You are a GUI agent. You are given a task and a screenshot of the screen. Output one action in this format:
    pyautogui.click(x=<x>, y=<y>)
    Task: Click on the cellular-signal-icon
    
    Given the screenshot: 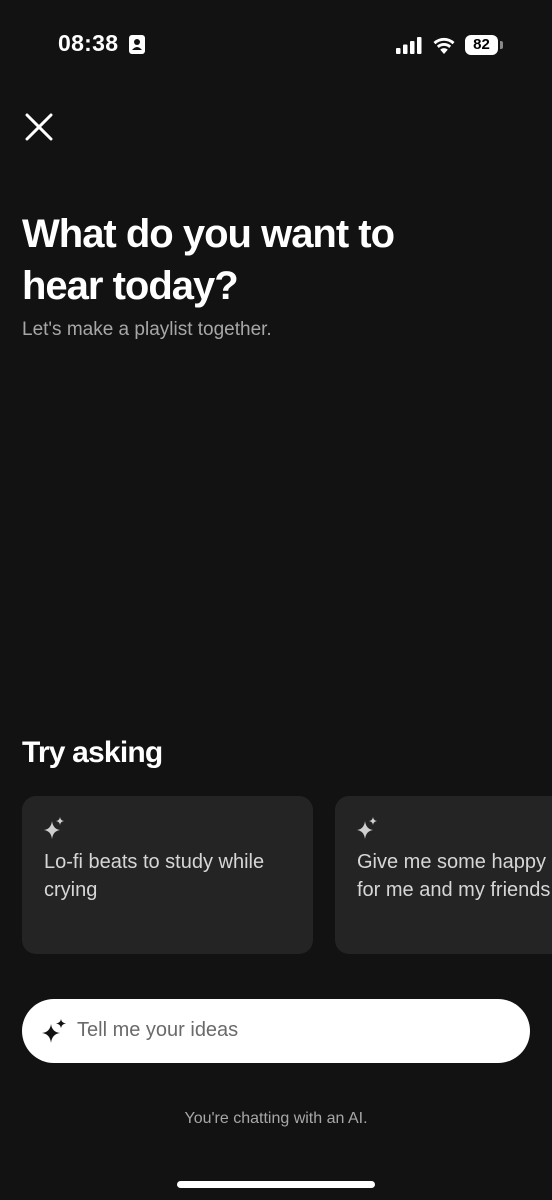 What is the action you would take?
    pyautogui.click(x=409, y=45)
    